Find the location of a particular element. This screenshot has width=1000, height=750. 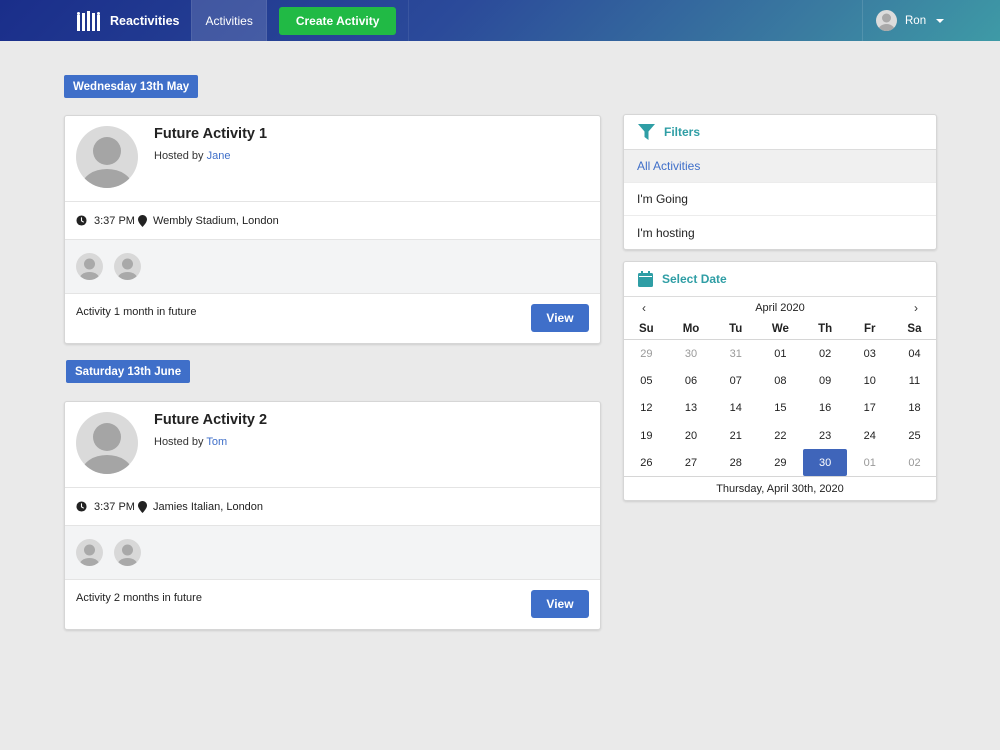

hosted-by: Hosted by Jane is located at coordinates (210, 156).